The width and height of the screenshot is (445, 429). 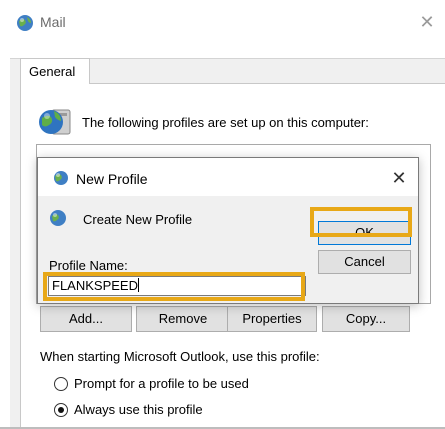 I want to click on remove-button: Remove, so click(x=183, y=319).